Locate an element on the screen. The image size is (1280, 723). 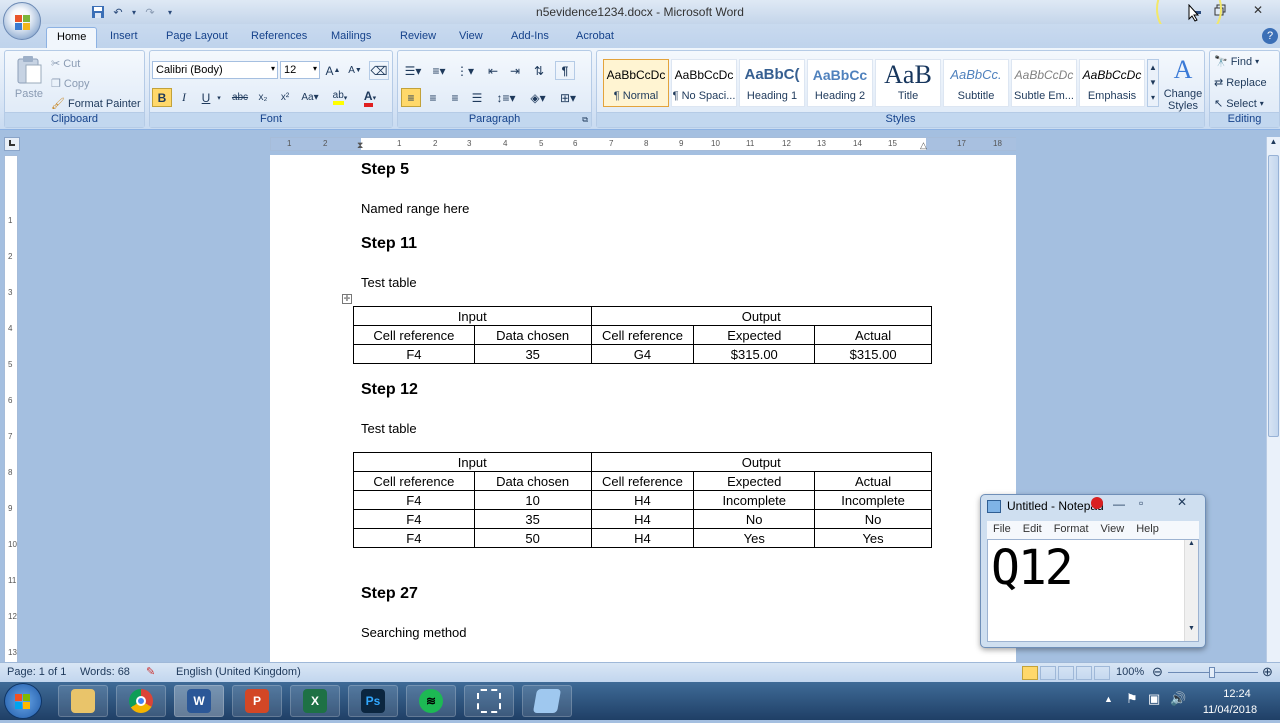
zoom-level: 100% is located at coordinates (1130, 672).